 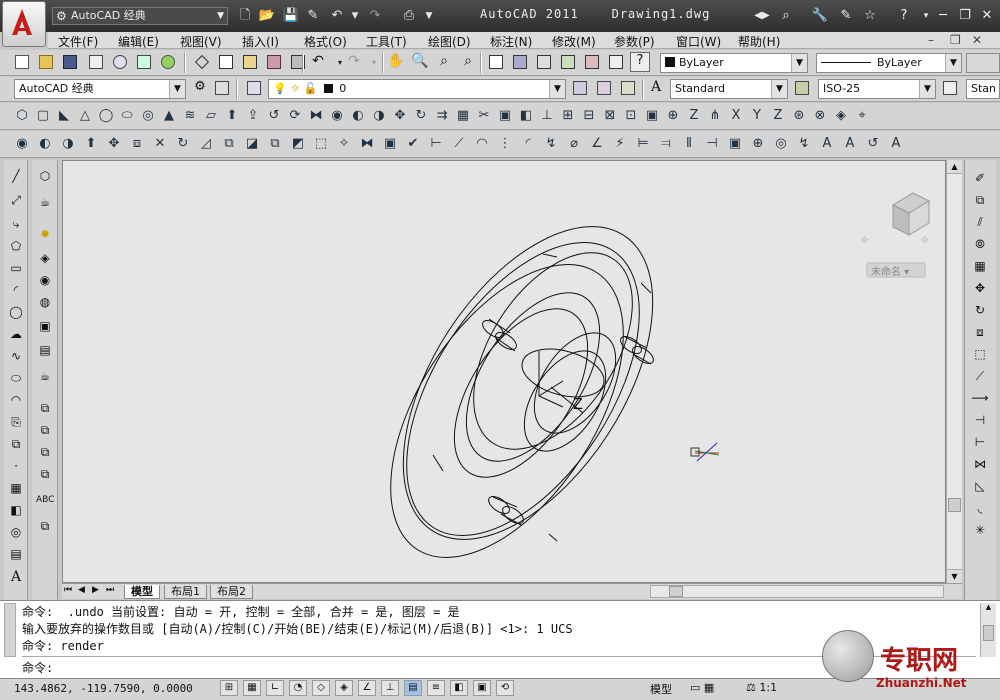 What do you see at coordinates (988, 630) in the screenshot?
I see `command-scrollbar: ▲` at bounding box center [988, 630].